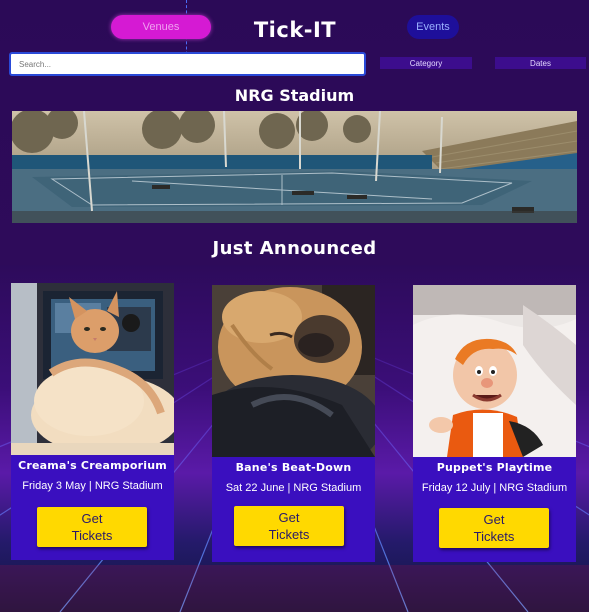 The width and height of the screenshot is (589, 612). I want to click on category-filter-button: Category, so click(426, 63).